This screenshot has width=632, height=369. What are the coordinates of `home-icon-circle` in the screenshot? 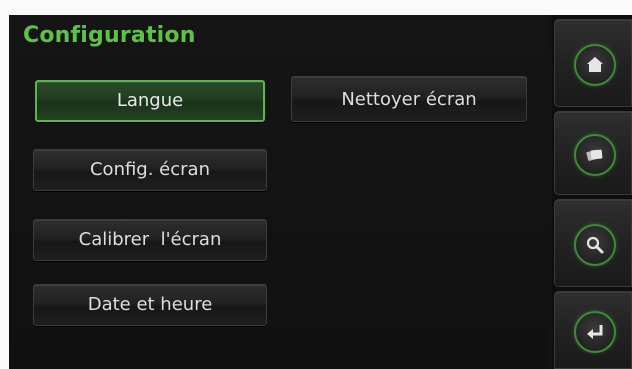 It's located at (595, 65).